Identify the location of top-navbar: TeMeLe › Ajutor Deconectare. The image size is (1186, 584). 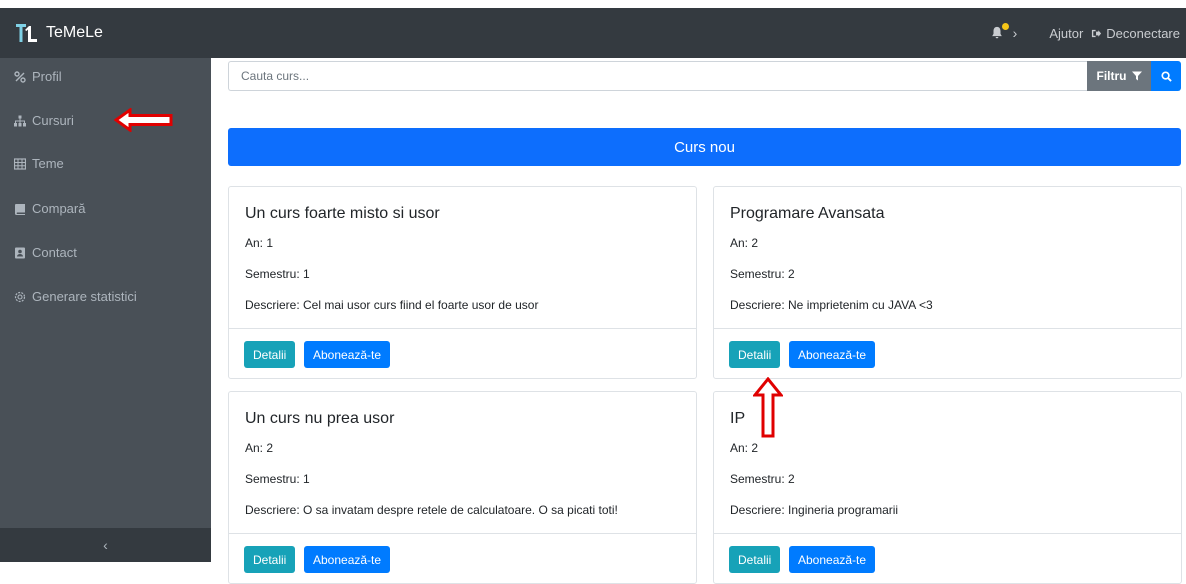
(593, 33).